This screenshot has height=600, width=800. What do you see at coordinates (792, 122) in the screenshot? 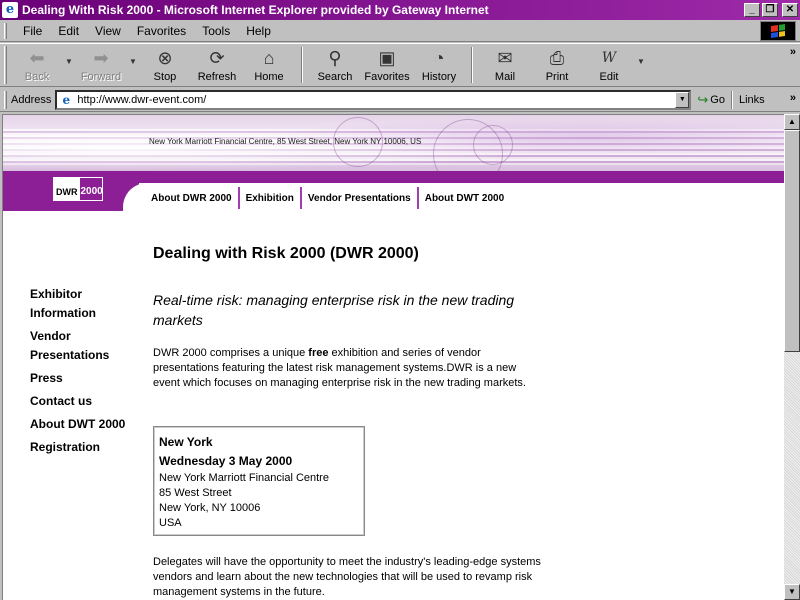
I see `scroll-up-arrow-icon: ▲` at bounding box center [792, 122].